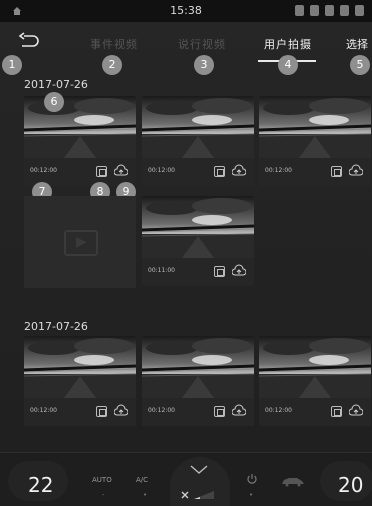  What do you see at coordinates (288, 65) in the screenshot?
I see `callout-badge: 4` at bounding box center [288, 65].